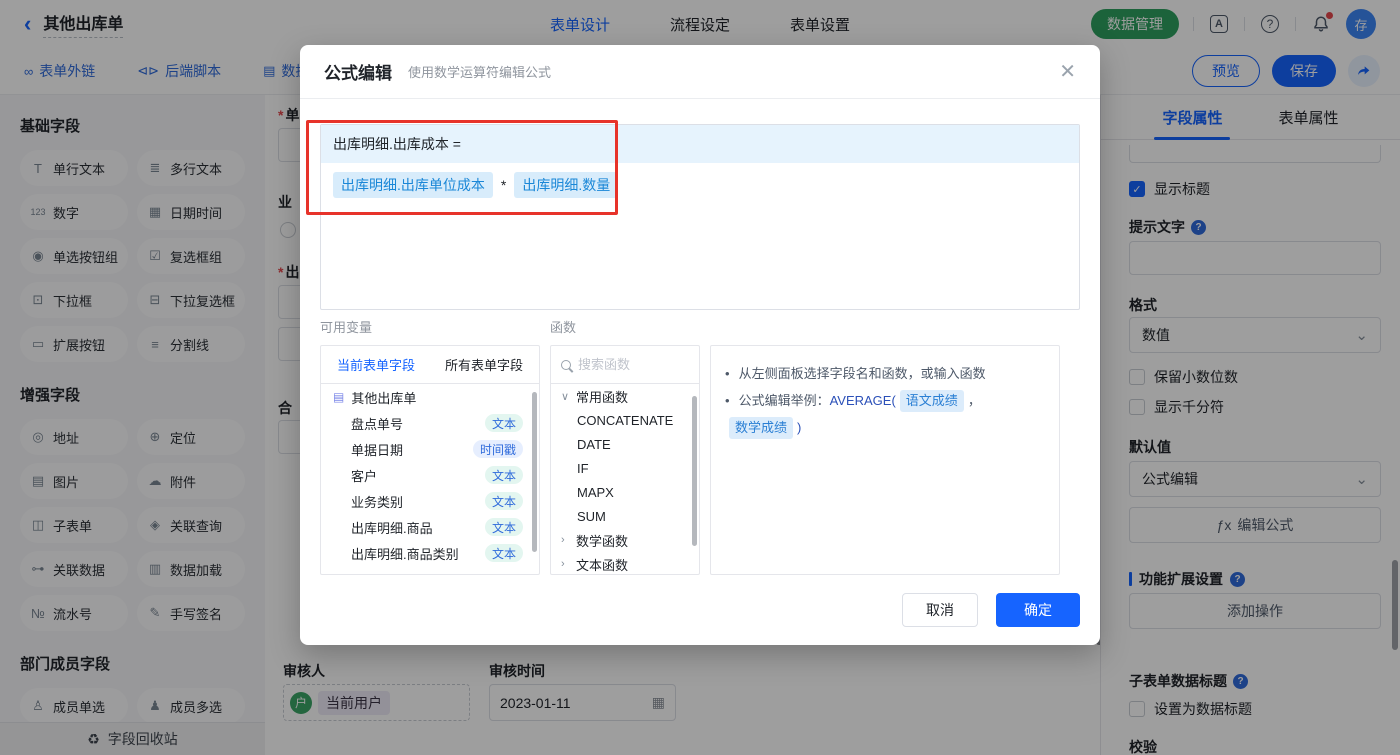  Describe the element at coordinates (405, 554) in the screenshot. I see `variable-name: 出库明细.商品类别` at that location.